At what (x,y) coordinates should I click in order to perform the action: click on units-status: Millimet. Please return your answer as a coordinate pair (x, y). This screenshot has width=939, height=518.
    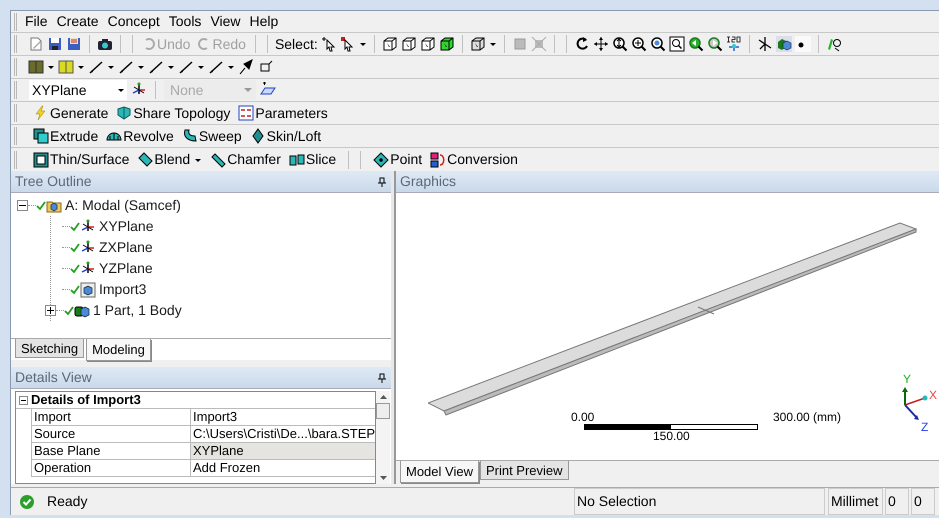
    Looking at the image, I should click on (855, 501).